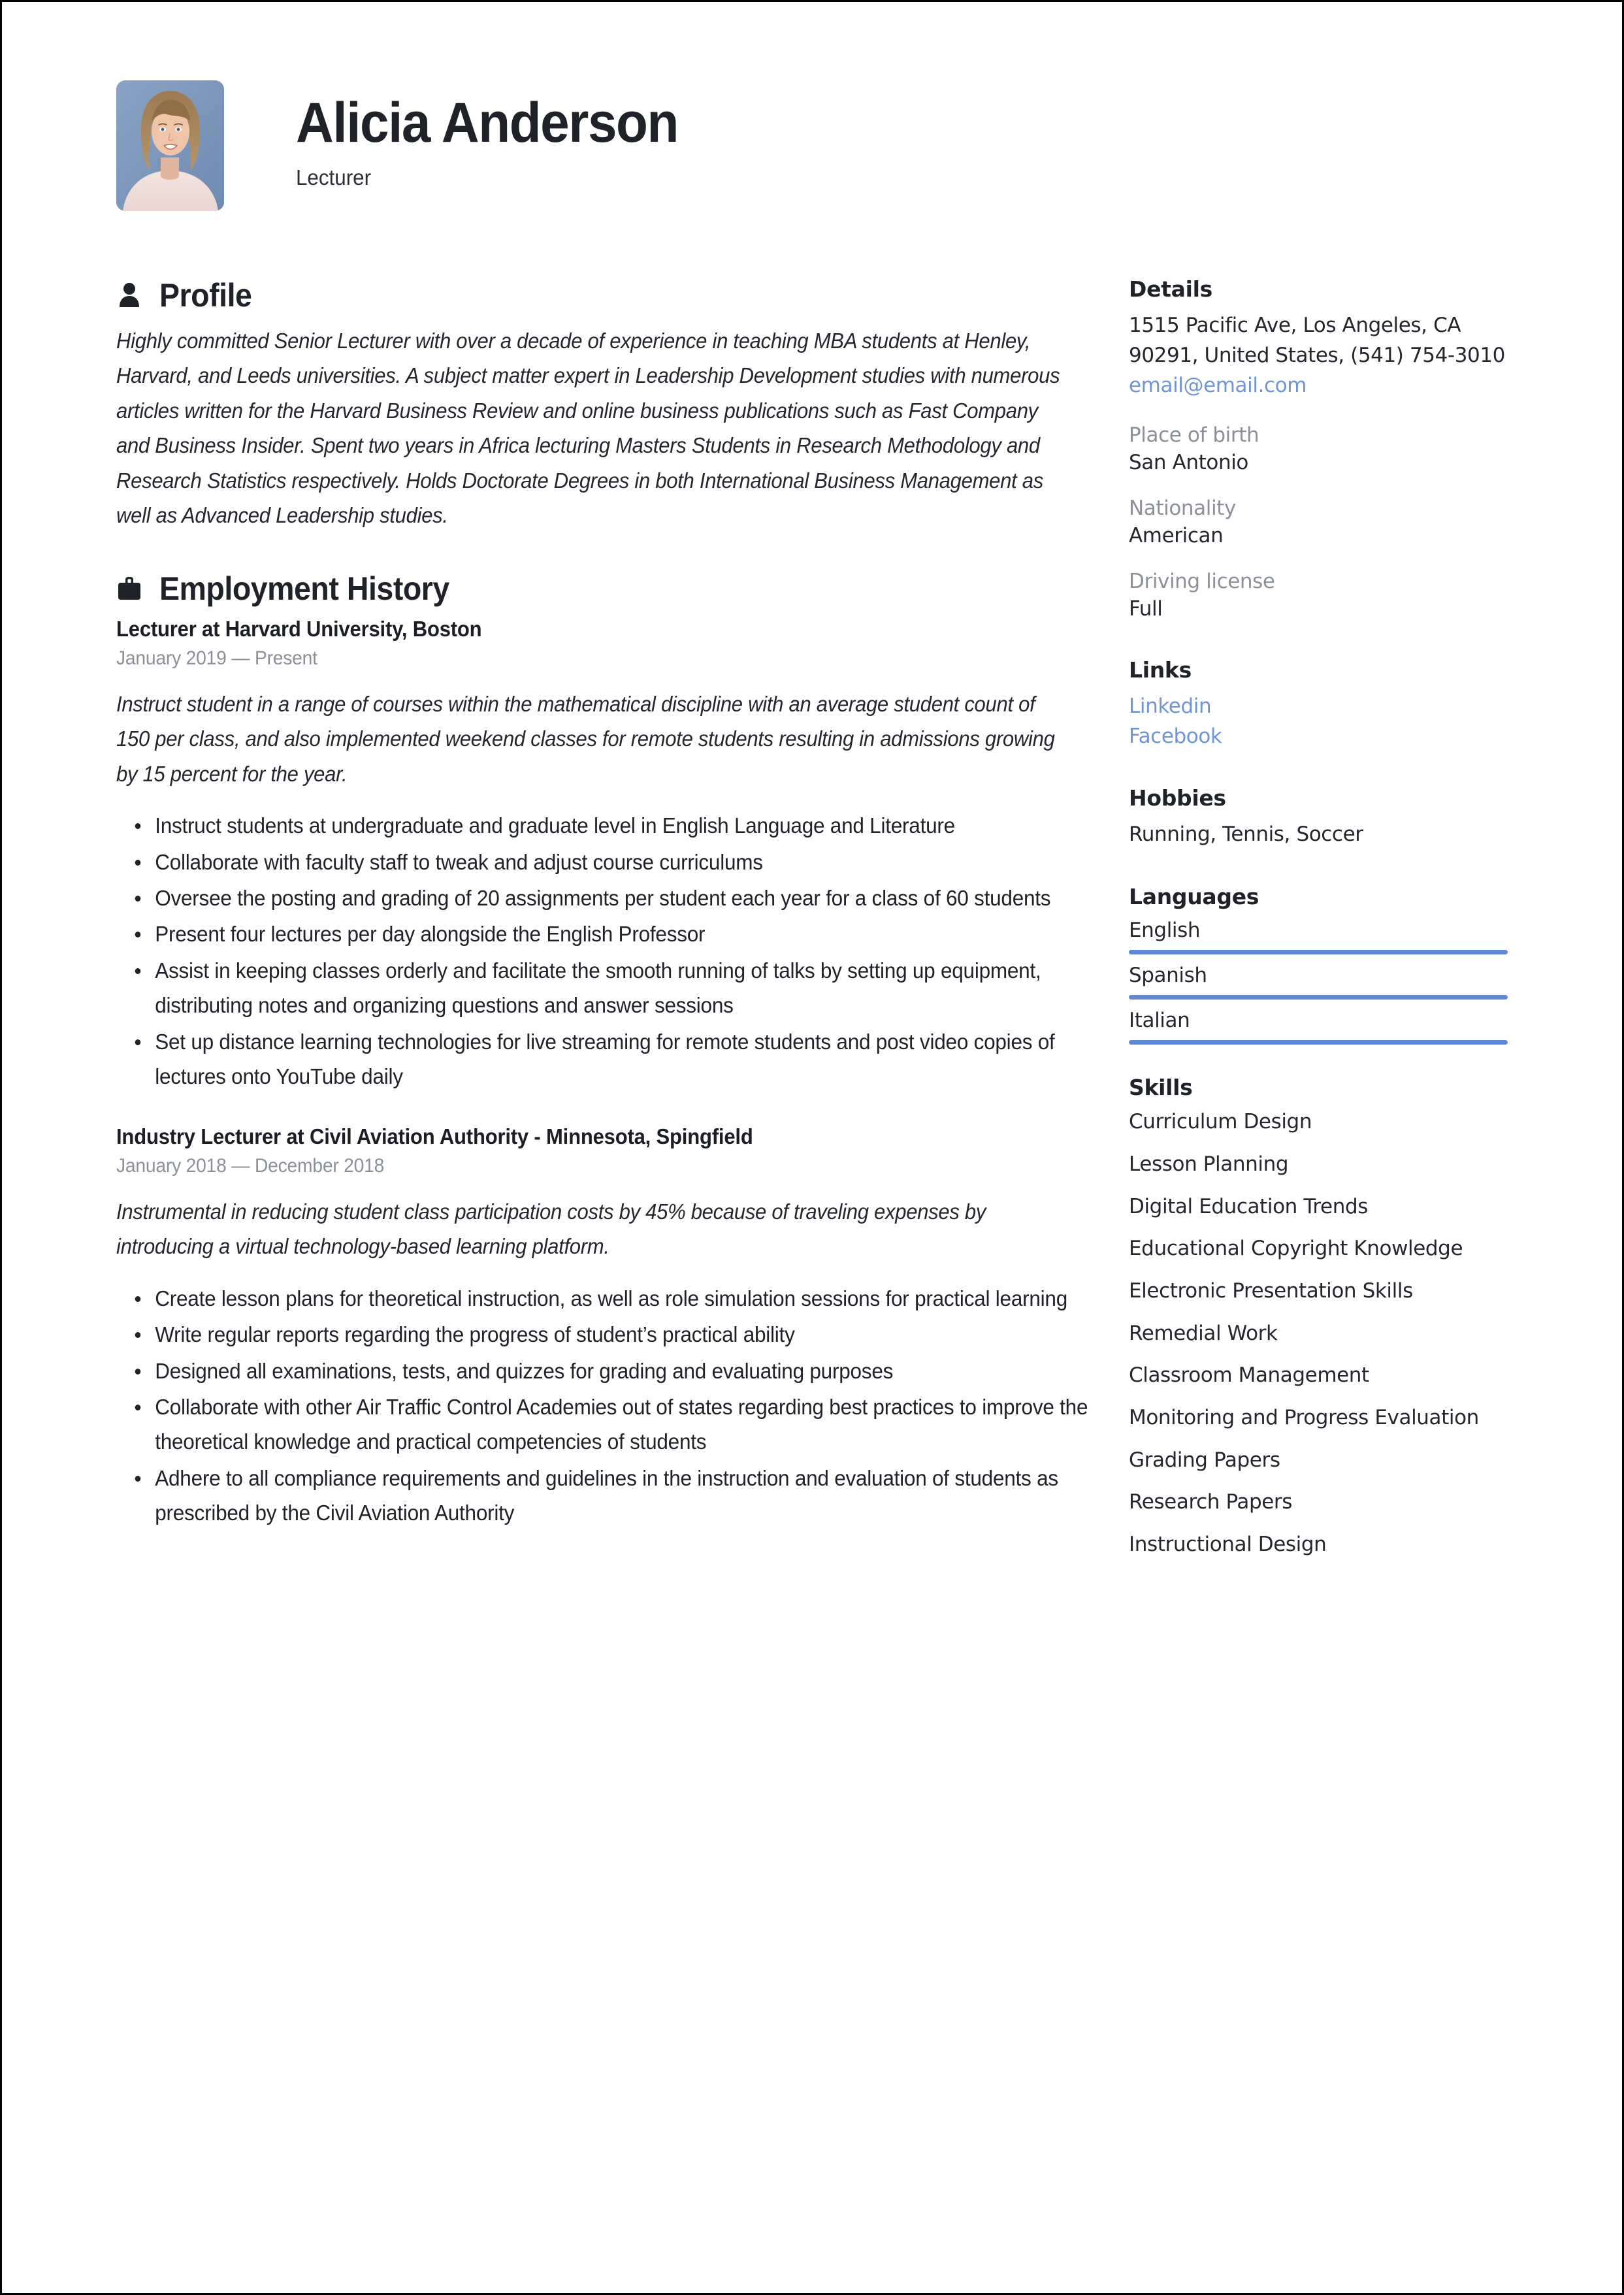 This screenshot has height=2295, width=1624. Describe the element at coordinates (1271, 1290) in the screenshot. I see `skill-item: Electronic Presentation Skills` at that location.